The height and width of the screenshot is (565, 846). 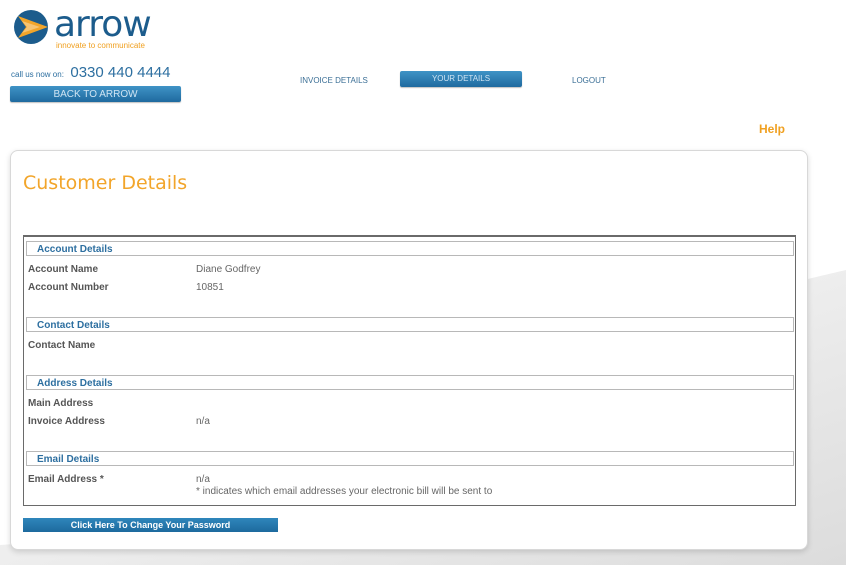 I want to click on call-us: call us now on: 0330 440 4444, so click(x=90, y=73).